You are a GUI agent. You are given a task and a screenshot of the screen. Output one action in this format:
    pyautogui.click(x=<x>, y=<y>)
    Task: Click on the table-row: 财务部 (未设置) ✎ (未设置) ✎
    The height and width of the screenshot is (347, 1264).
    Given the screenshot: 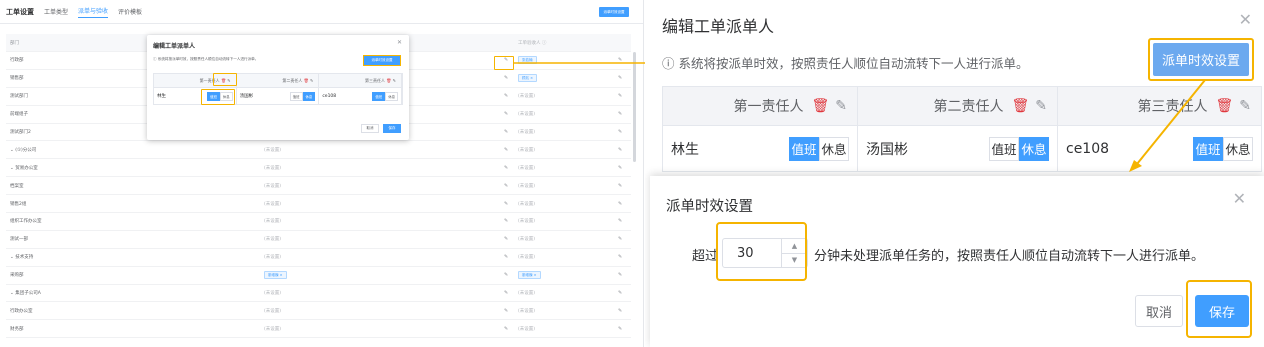 What is the action you would take?
    pyautogui.click(x=318, y=329)
    